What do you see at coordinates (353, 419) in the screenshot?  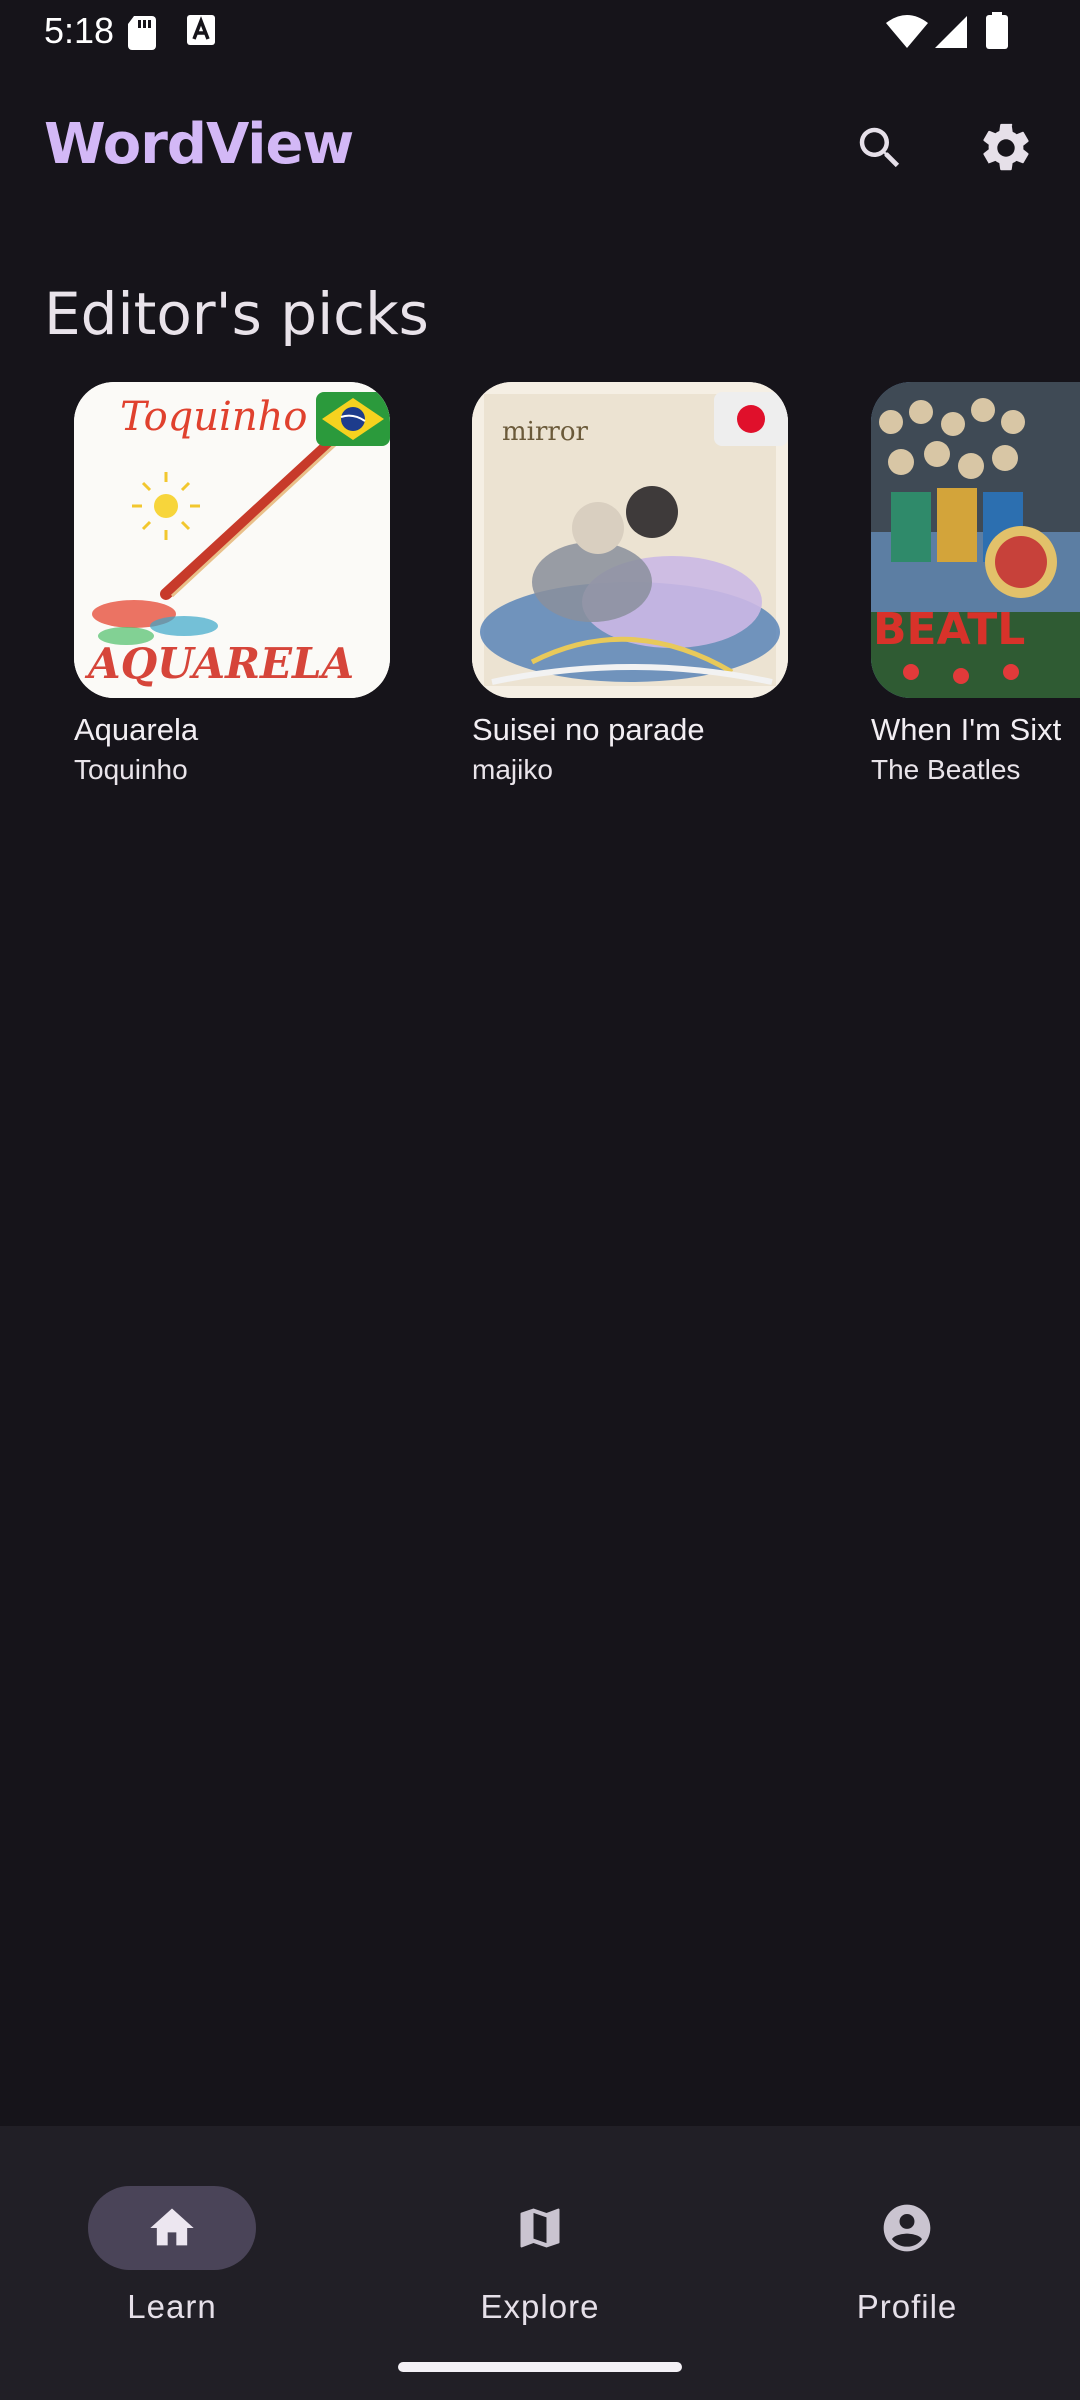 I see `brazil-flag-icon` at bounding box center [353, 419].